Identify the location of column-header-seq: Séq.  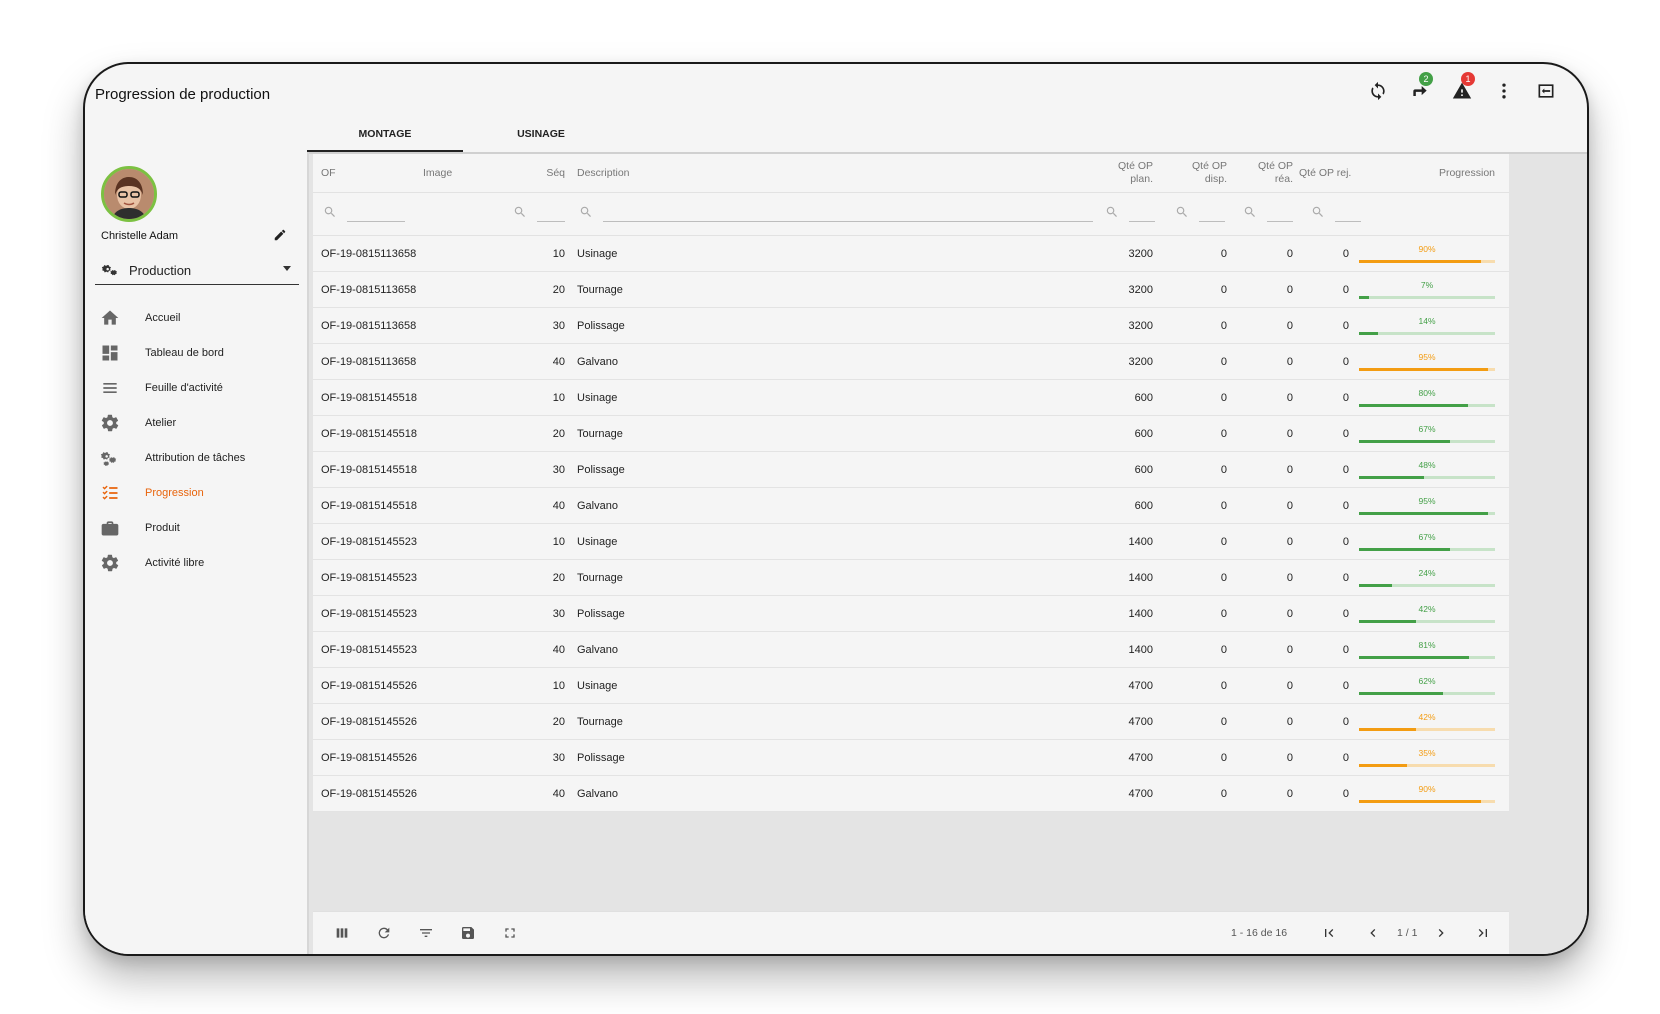
(546, 173).